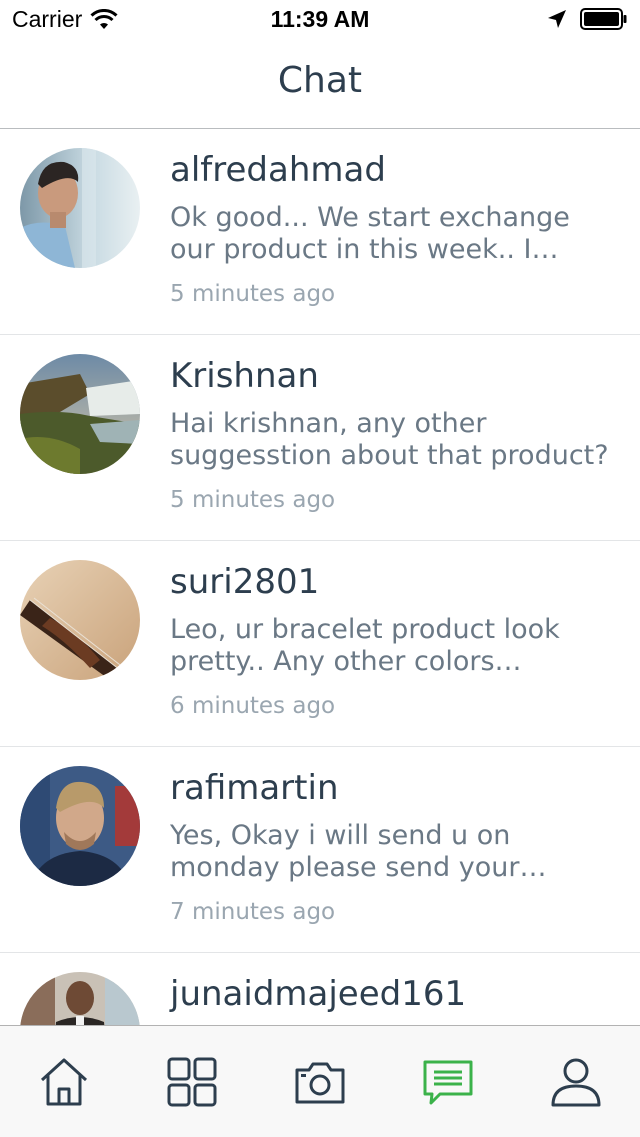 The width and height of the screenshot is (640, 1137). I want to click on location-arrow-icon, so click(557, 19).